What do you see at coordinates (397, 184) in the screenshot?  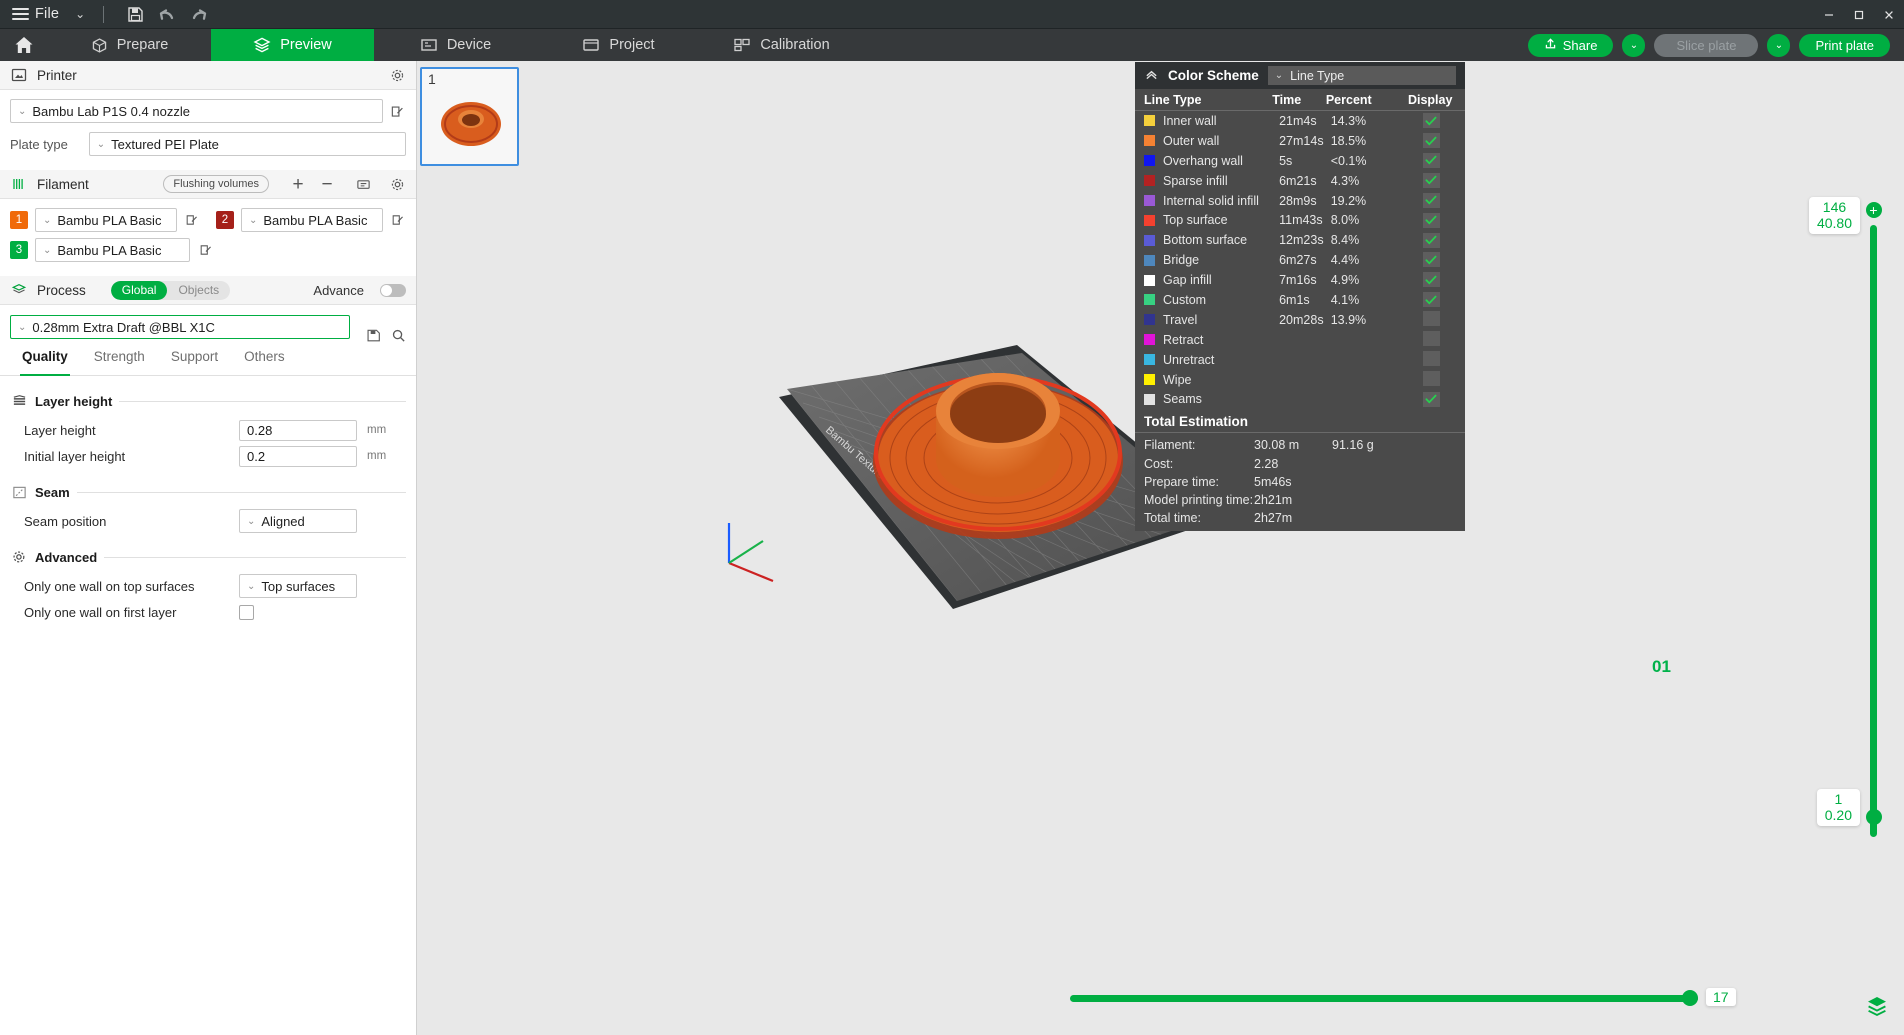 I see `filament-settings-gear-icon` at bounding box center [397, 184].